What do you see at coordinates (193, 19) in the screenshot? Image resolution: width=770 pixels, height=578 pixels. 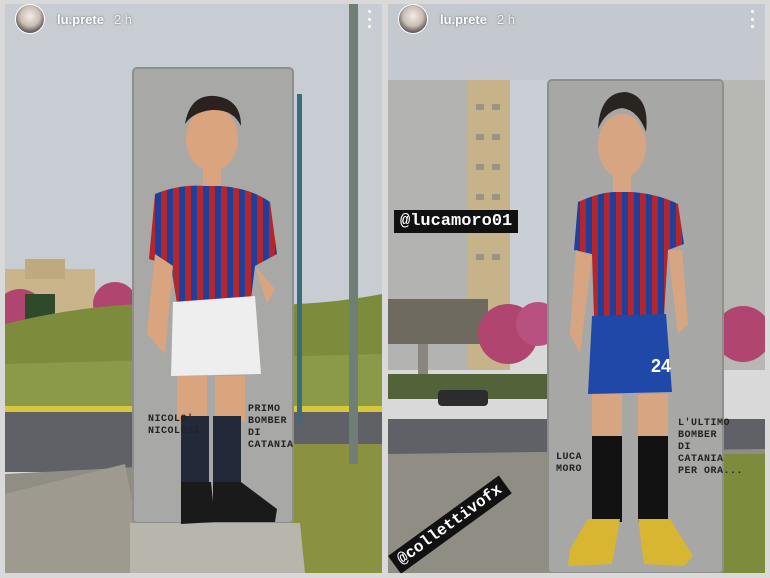 I see `left-story-header: lu.prete 2 h` at bounding box center [193, 19].